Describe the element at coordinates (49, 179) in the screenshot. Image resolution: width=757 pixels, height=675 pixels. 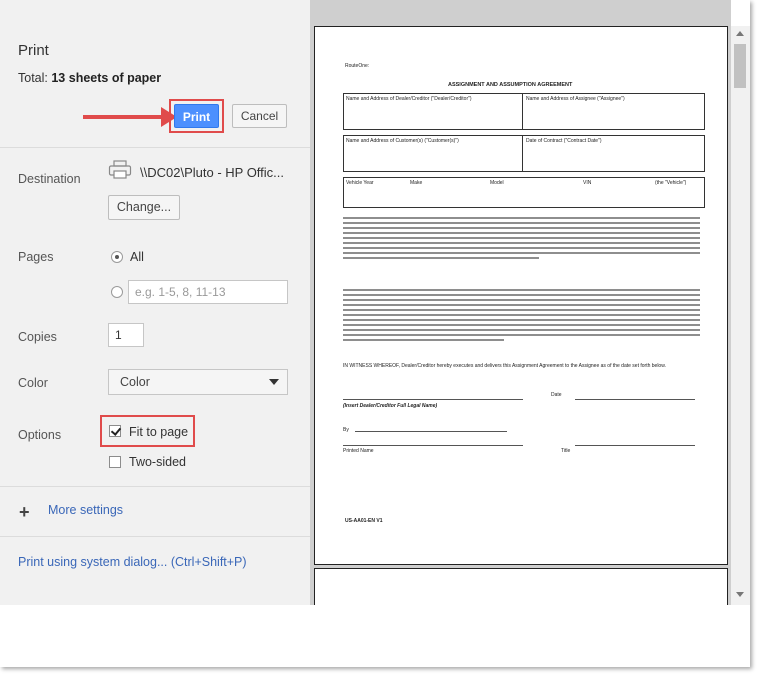
I see `destination-label: Destination` at that location.